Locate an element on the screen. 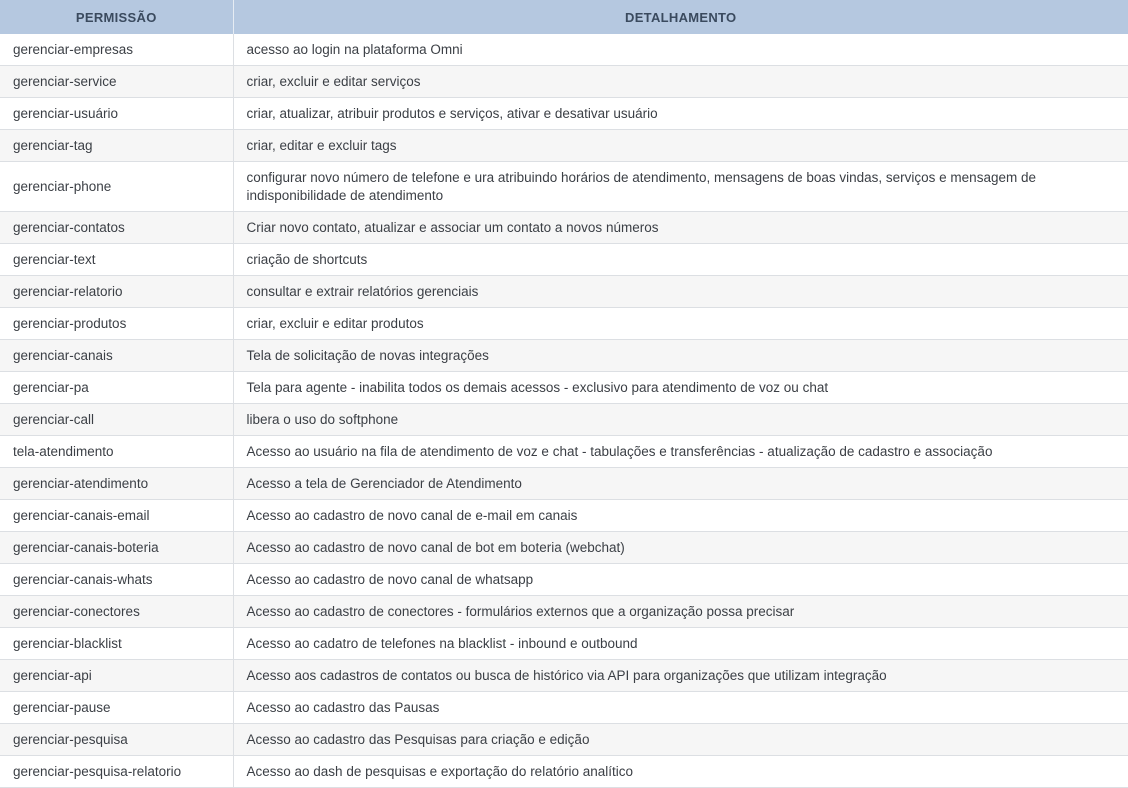 The width and height of the screenshot is (1128, 788). detail-cell: Tela de solicitação de novas integrações is located at coordinates (680, 355).